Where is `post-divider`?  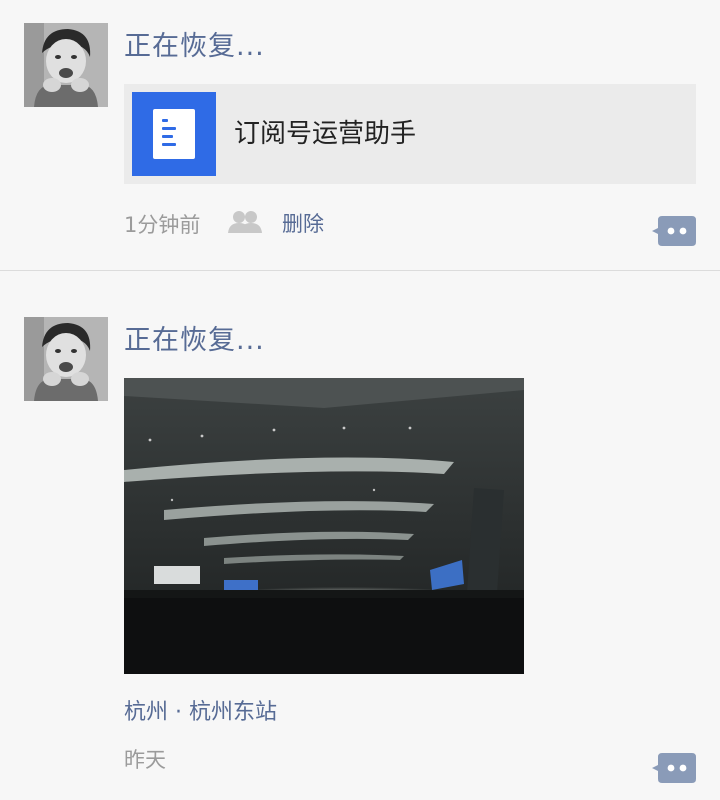
post-divider is located at coordinates (360, 270).